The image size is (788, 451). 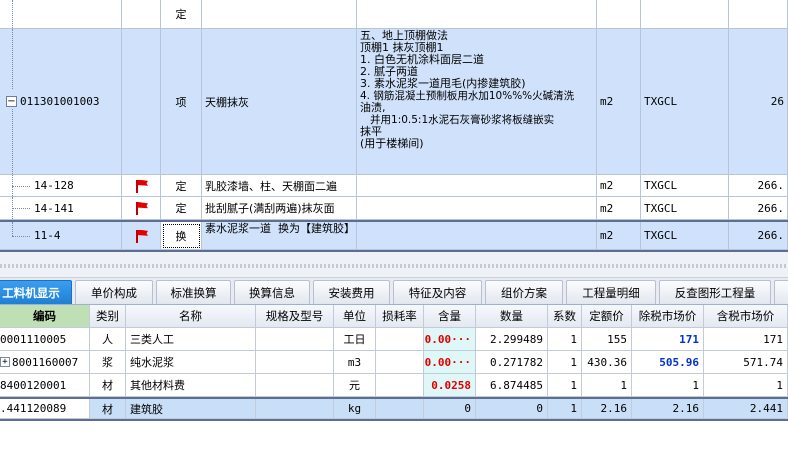 I want to click on tab-quantity-detail: 工程量明细, so click(x=611, y=292).